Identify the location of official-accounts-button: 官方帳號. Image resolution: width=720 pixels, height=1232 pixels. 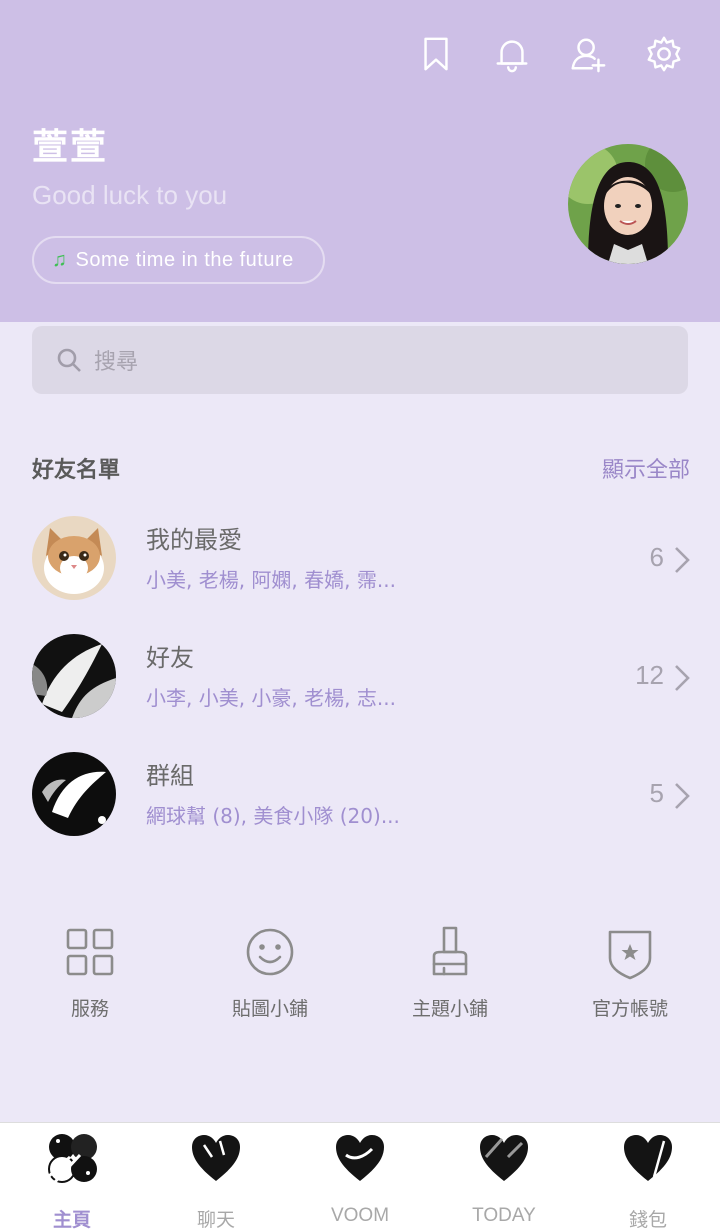
(630, 971).